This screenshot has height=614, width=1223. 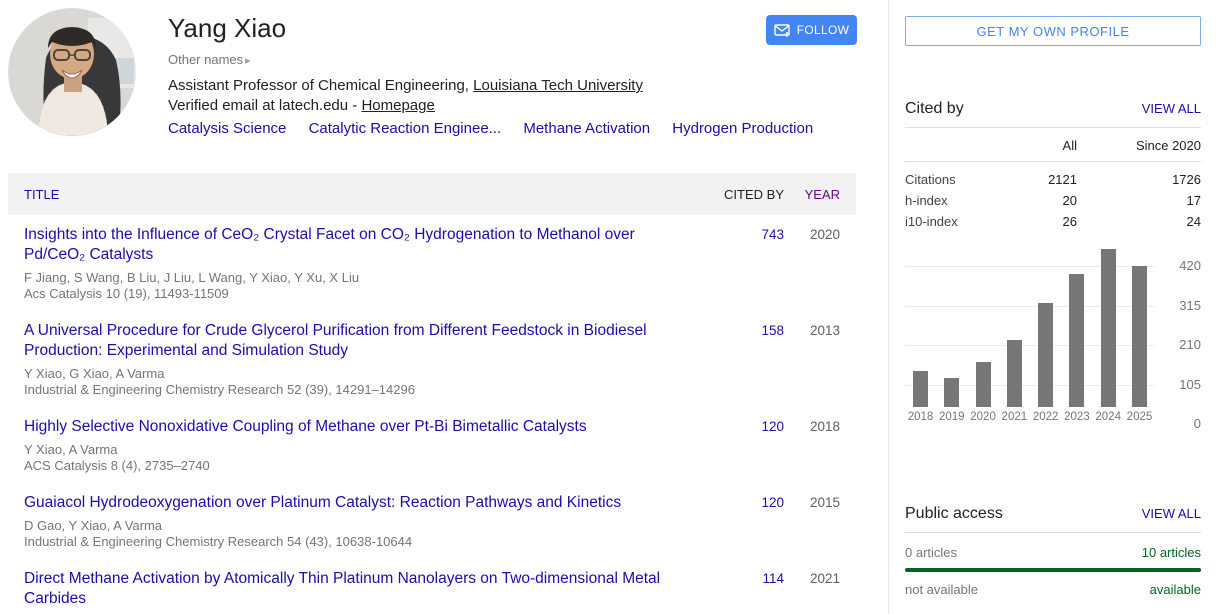 I want to click on stat-value-since: 17, so click(x=1193, y=200).